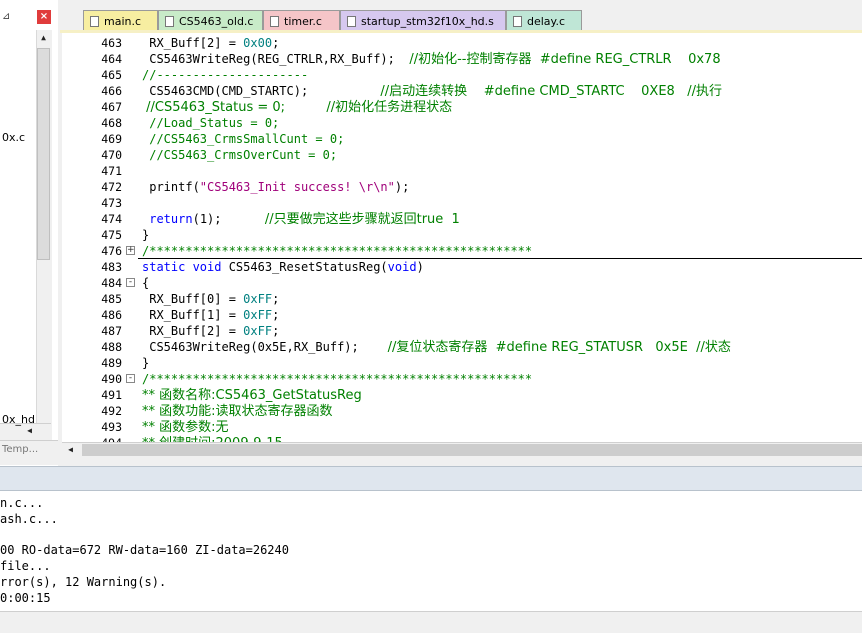  Describe the element at coordinates (111, 75) in the screenshot. I see `line-number: 465` at that location.